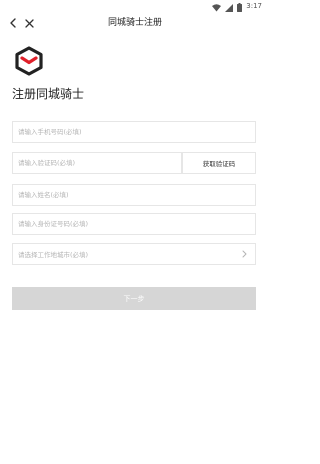  I want to click on id-field-wrapper, so click(134, 224).